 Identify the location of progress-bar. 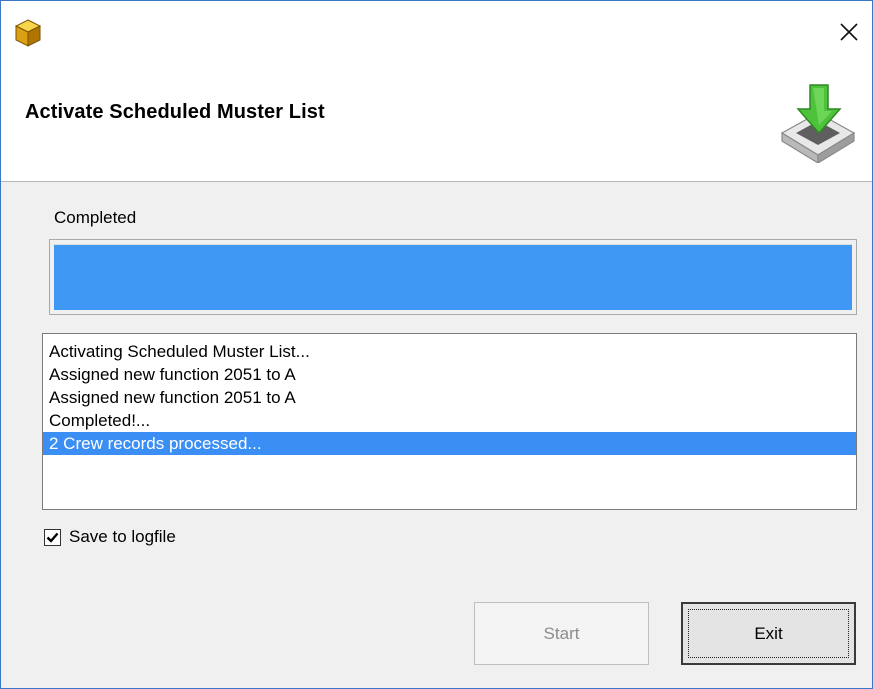
(453, 277).